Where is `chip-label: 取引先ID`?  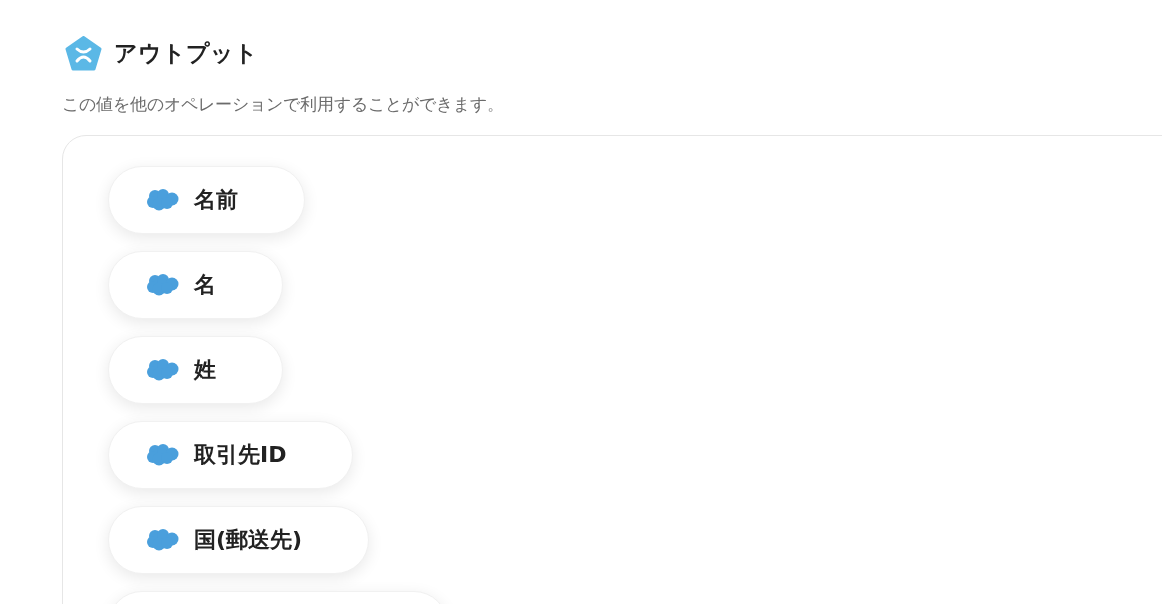
chip-label: 取引先ID is located at coordinates (240, 454).